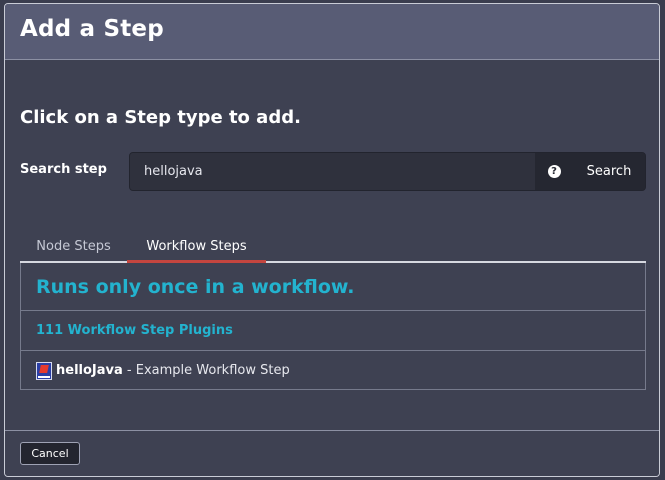 This screenshot has height=480, width=665. I want to click on dialog-title: Add a Step, so click(92, 29).